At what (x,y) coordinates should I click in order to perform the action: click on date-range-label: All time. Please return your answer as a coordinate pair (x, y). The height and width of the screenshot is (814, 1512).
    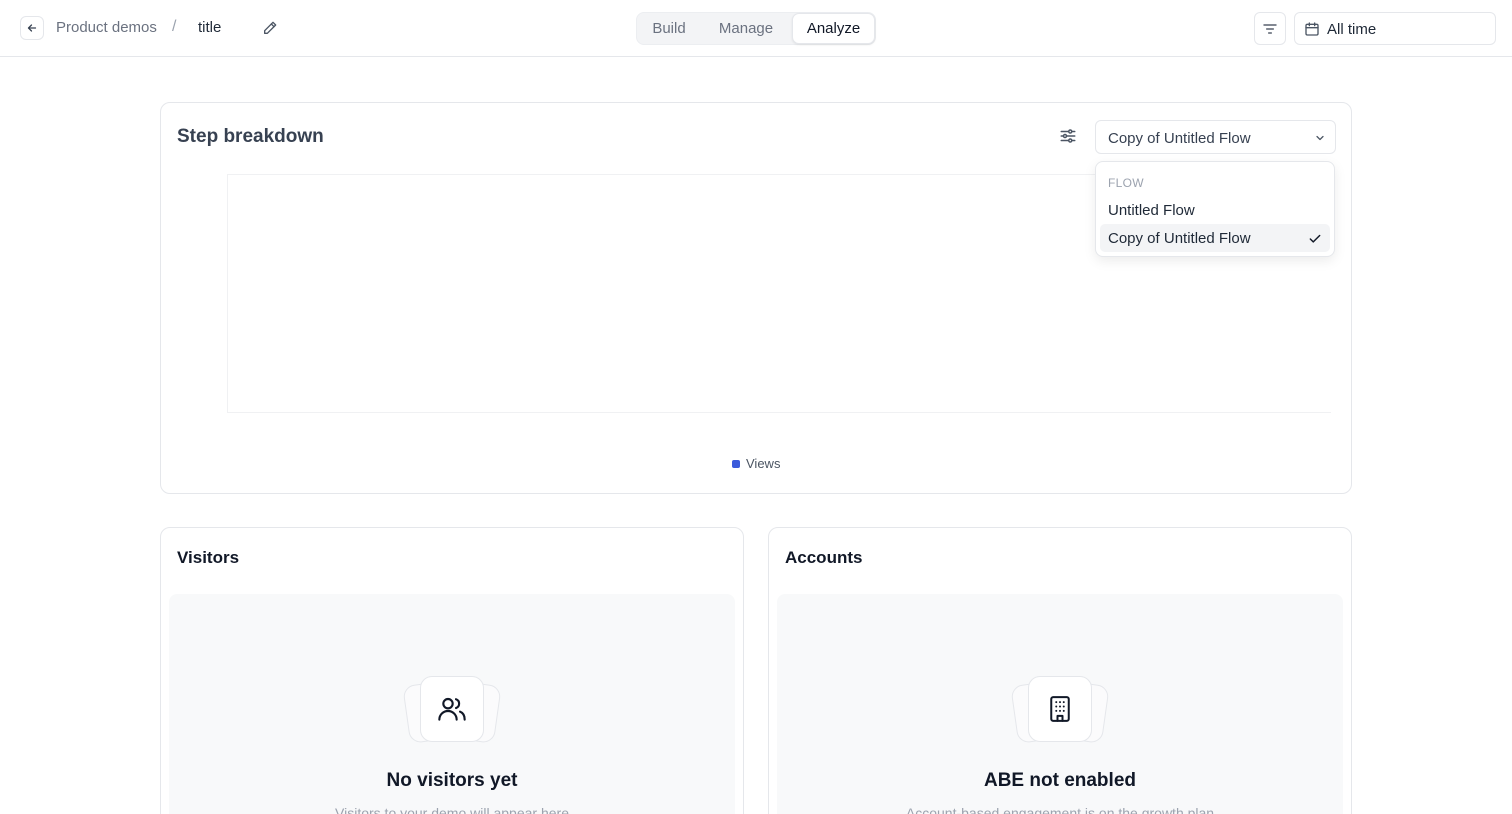
    Looking at the image, I should click on (1352, 29).